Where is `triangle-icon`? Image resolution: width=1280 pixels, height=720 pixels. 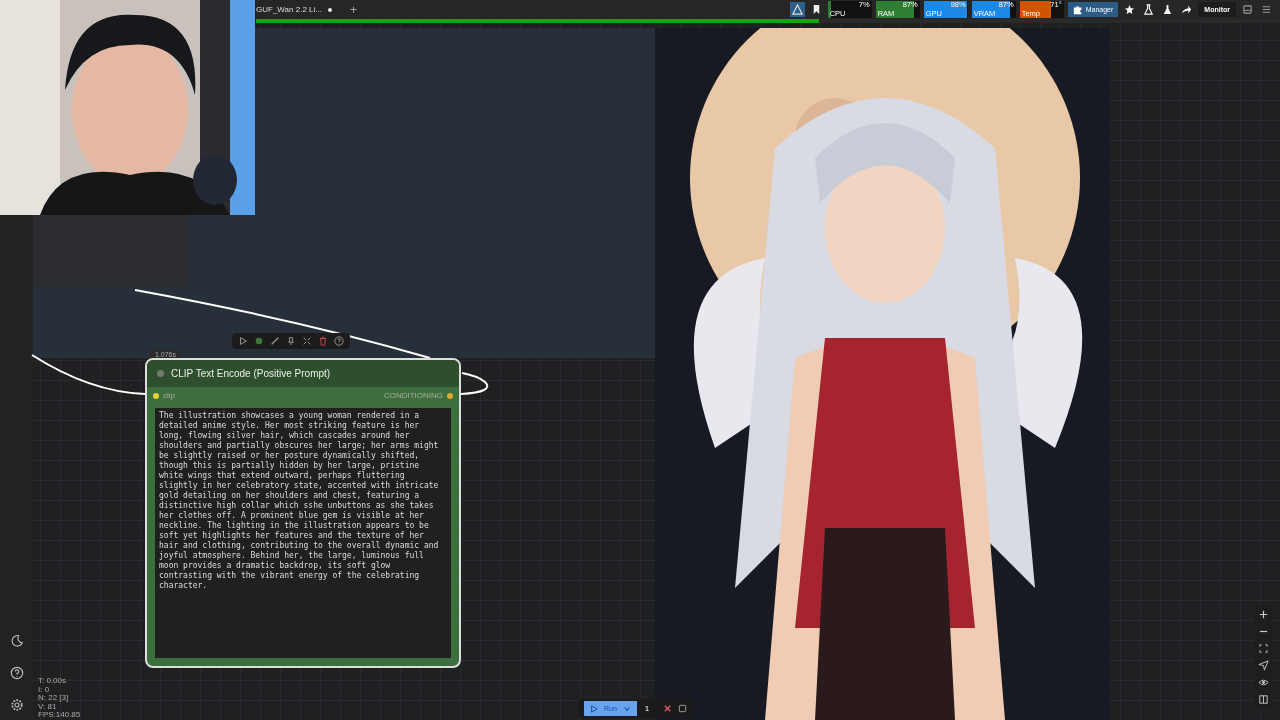 triangle-icon is located at coordinates (797, 9).